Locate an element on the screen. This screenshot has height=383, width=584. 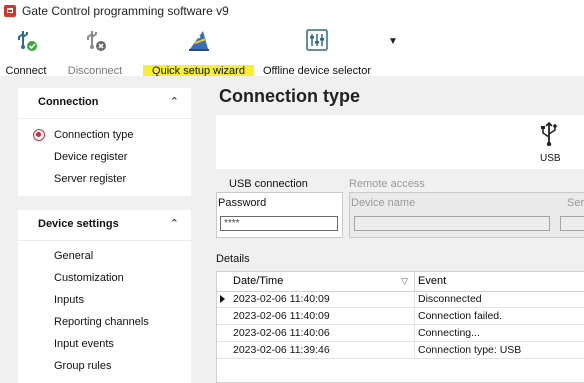
sidebar-item-label: Input events is located at coordinates (84, 344).